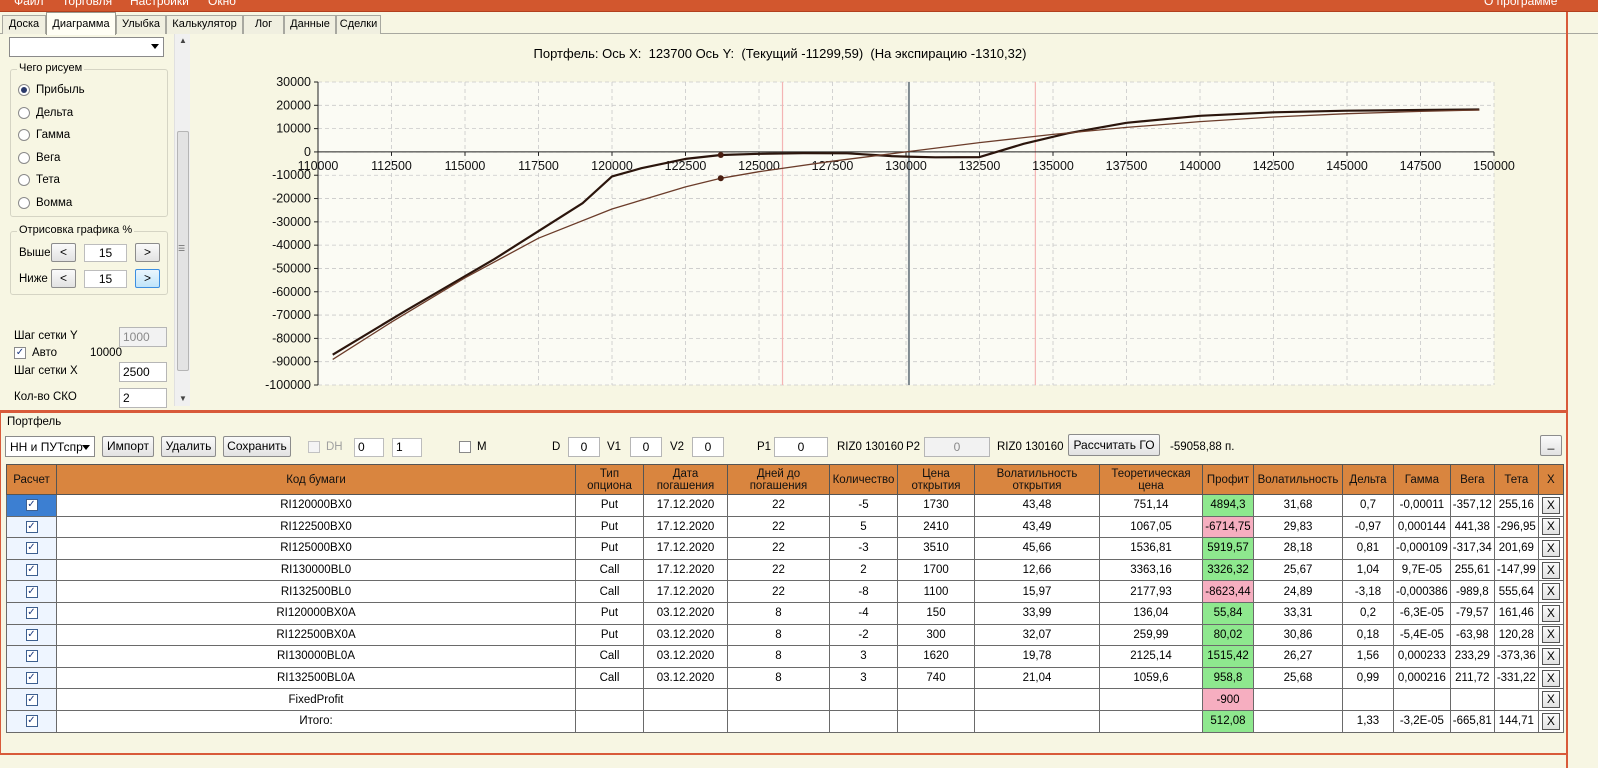 The width and height of the screenshot is (1598, 768). I want to click on sko-input: 2, so click(143, 398).